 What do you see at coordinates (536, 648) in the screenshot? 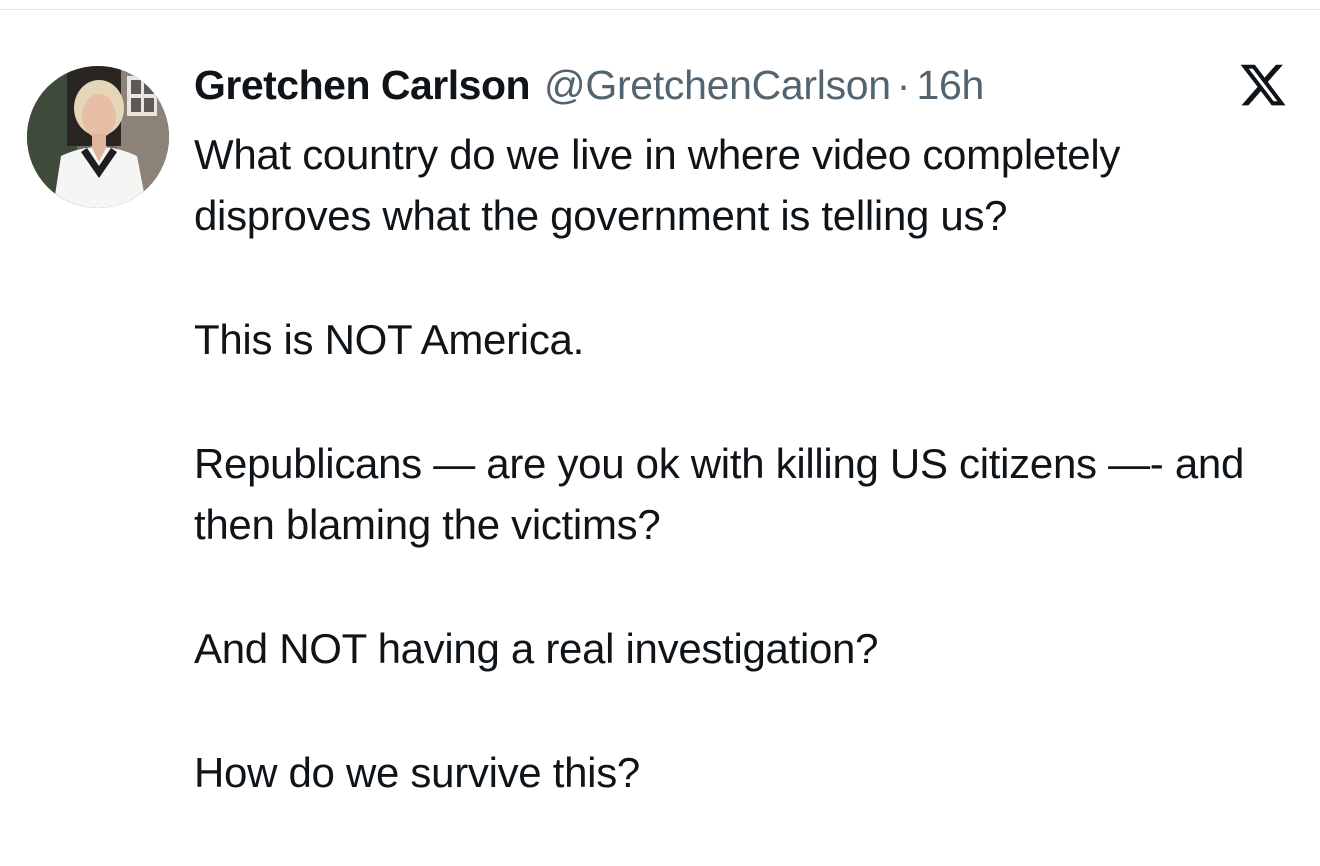
I see `tweet-paragraph: And NOT having a real investigation?` at bounding box center [536, 648].